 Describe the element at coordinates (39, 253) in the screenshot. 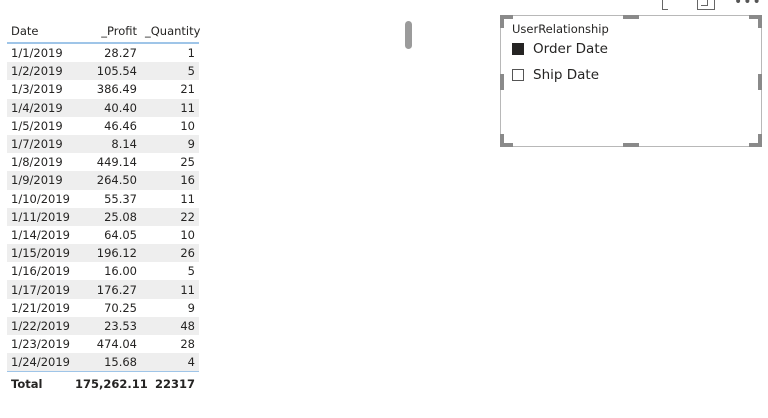

I see `cell-date: 1/15/2019` at that location.